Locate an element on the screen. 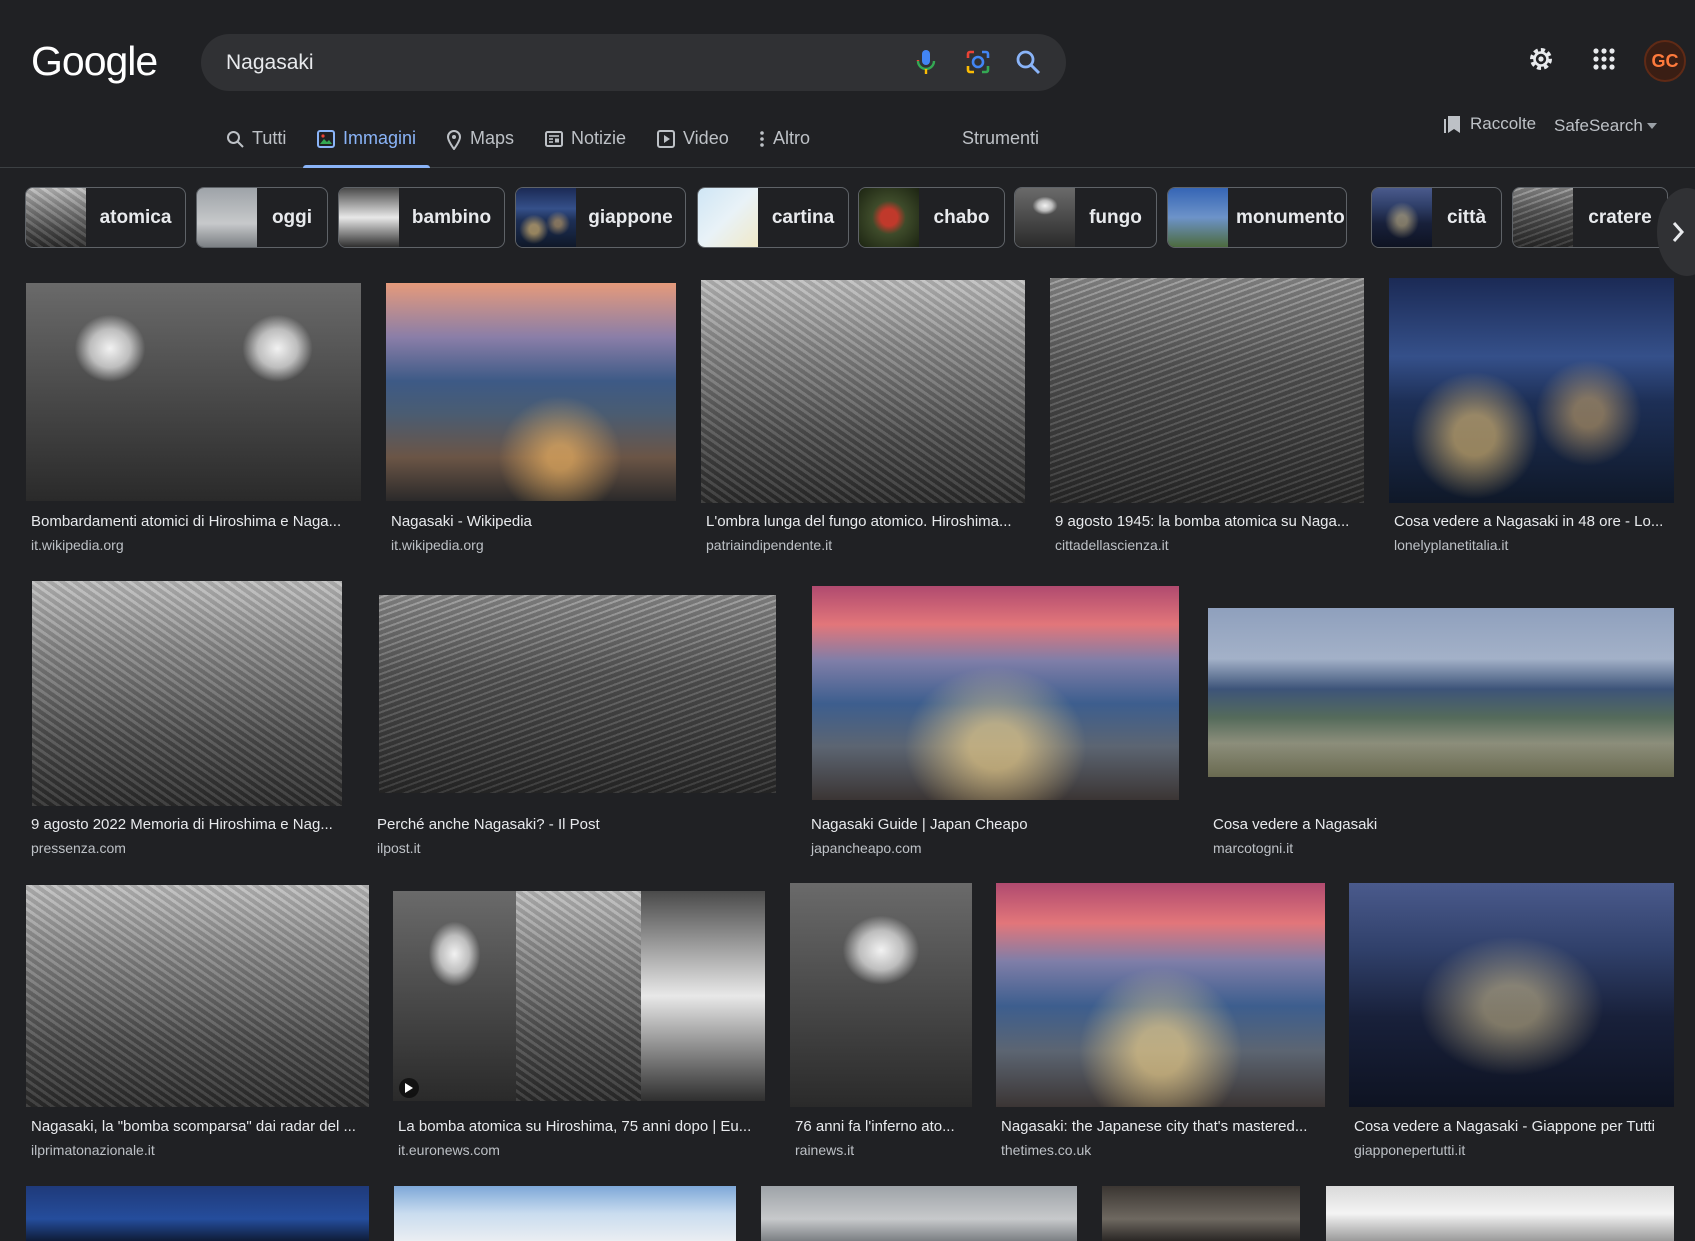 This screenshot has height=1241, width=1695. google-logo: Google is located at coordinates (94, 61).